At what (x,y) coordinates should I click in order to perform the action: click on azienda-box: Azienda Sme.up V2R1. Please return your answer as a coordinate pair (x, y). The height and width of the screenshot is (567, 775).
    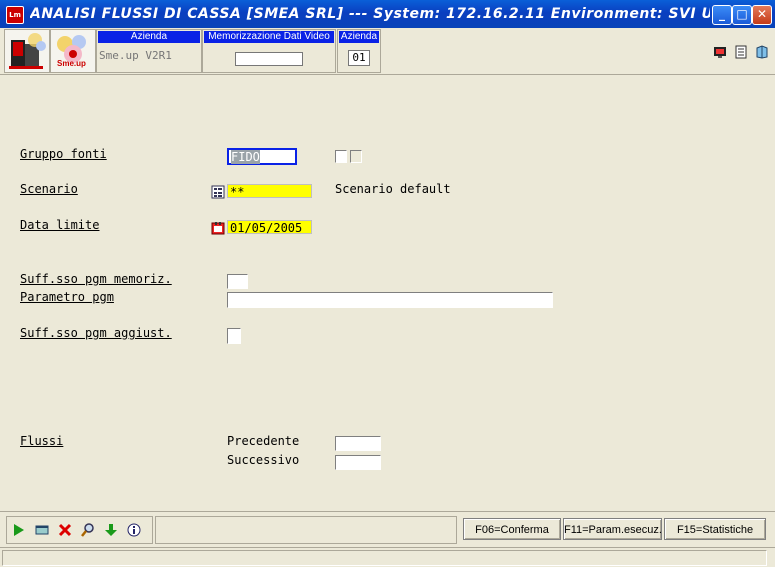
    Looking at the image, I should click on (149, 51).